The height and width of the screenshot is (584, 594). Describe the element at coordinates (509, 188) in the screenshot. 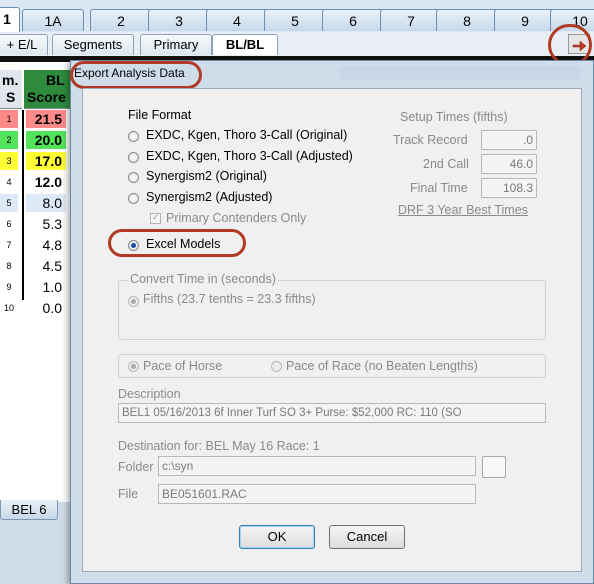

I see `final-time-field: 108.3` at that location.